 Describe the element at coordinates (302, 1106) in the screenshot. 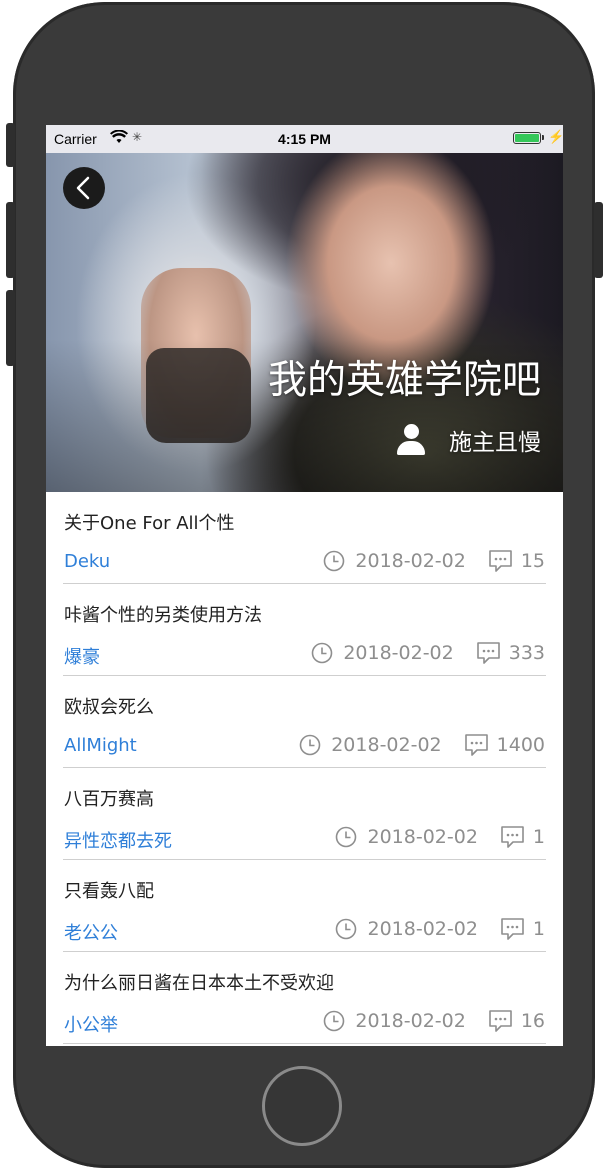

I see `home-button` at that location.